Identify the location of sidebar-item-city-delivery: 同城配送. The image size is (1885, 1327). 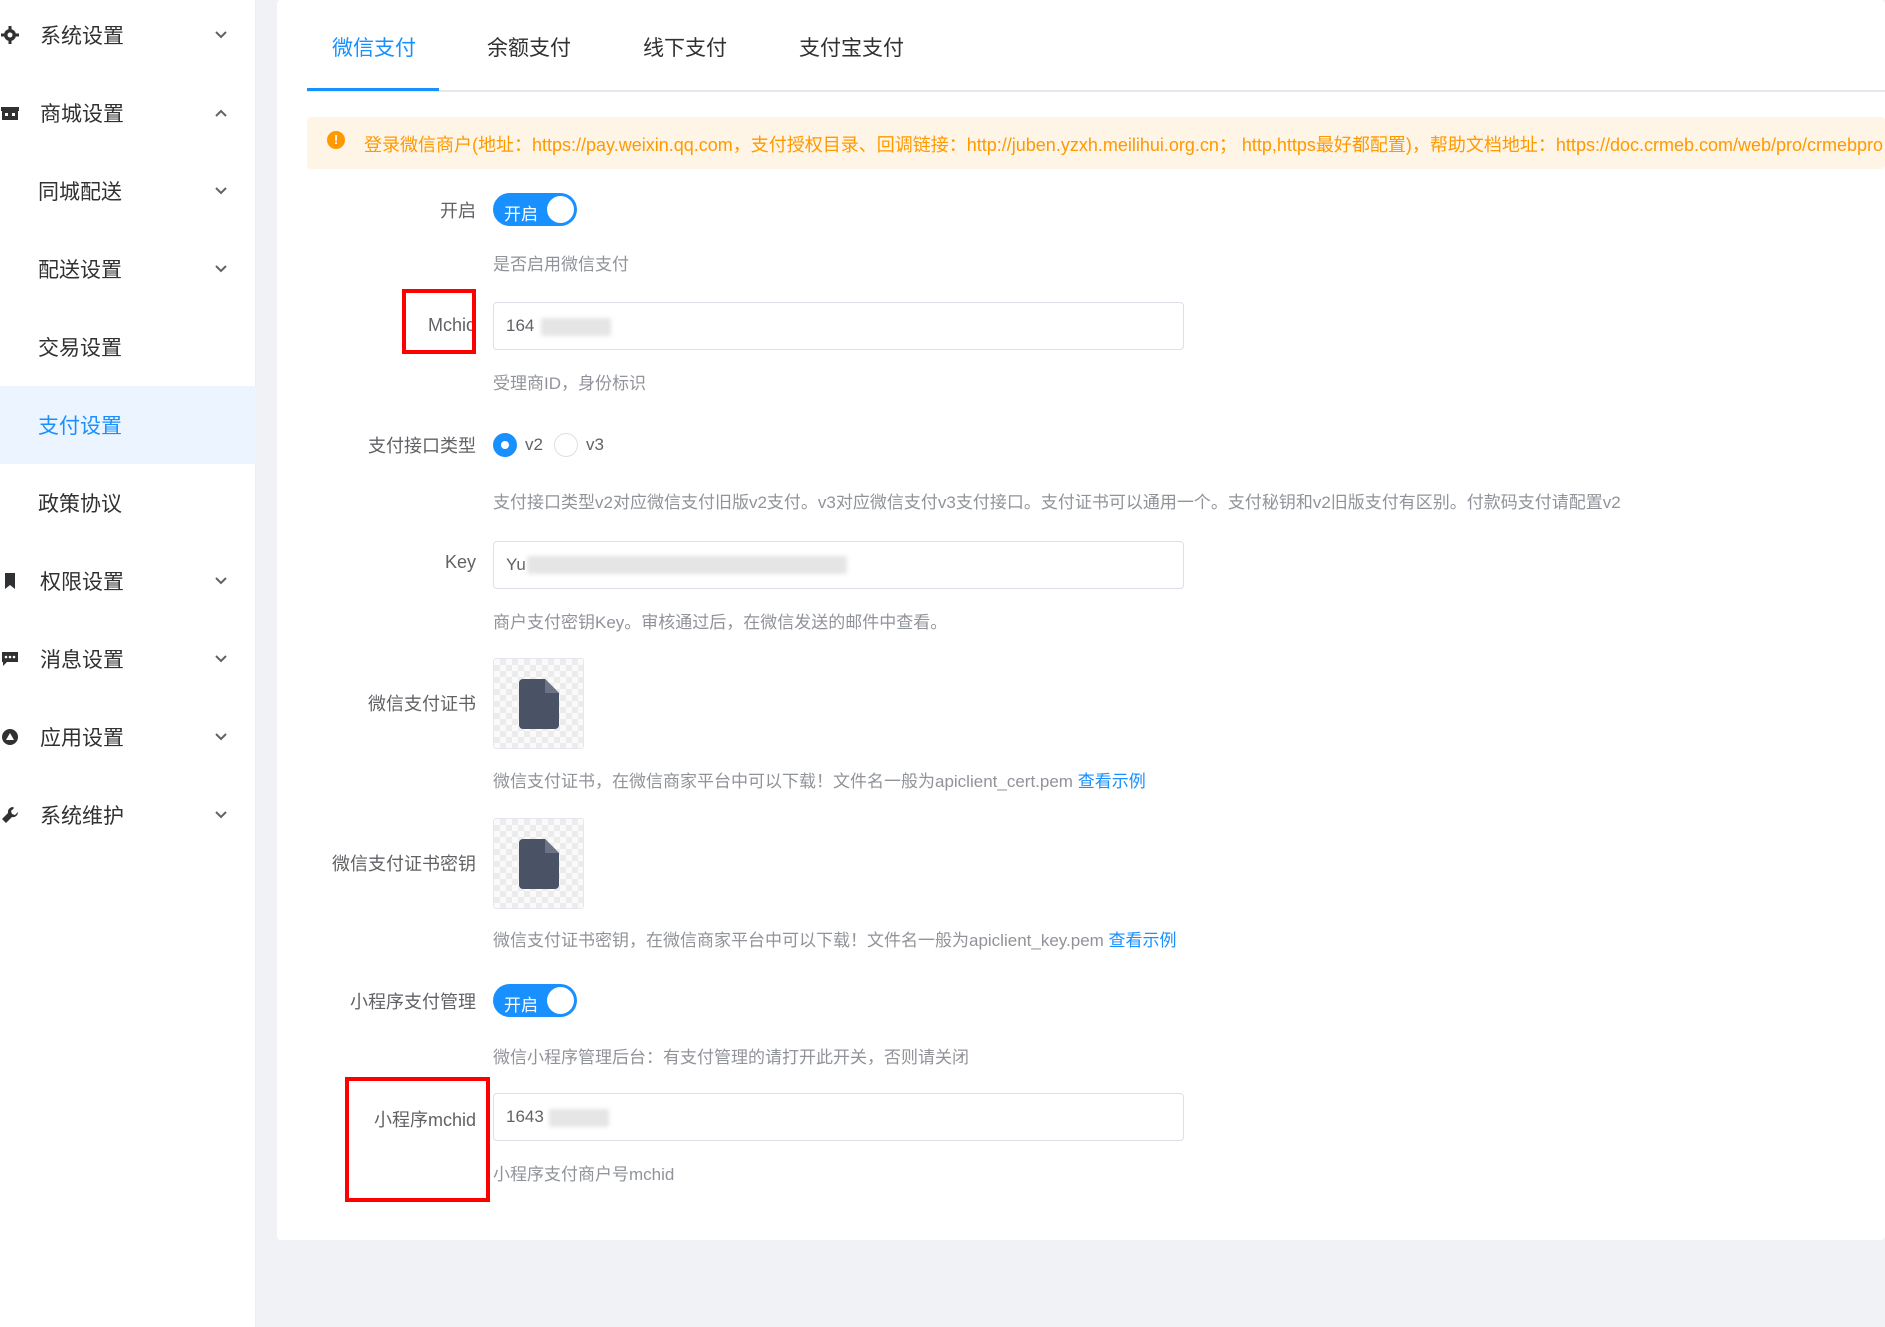
(128, 191).